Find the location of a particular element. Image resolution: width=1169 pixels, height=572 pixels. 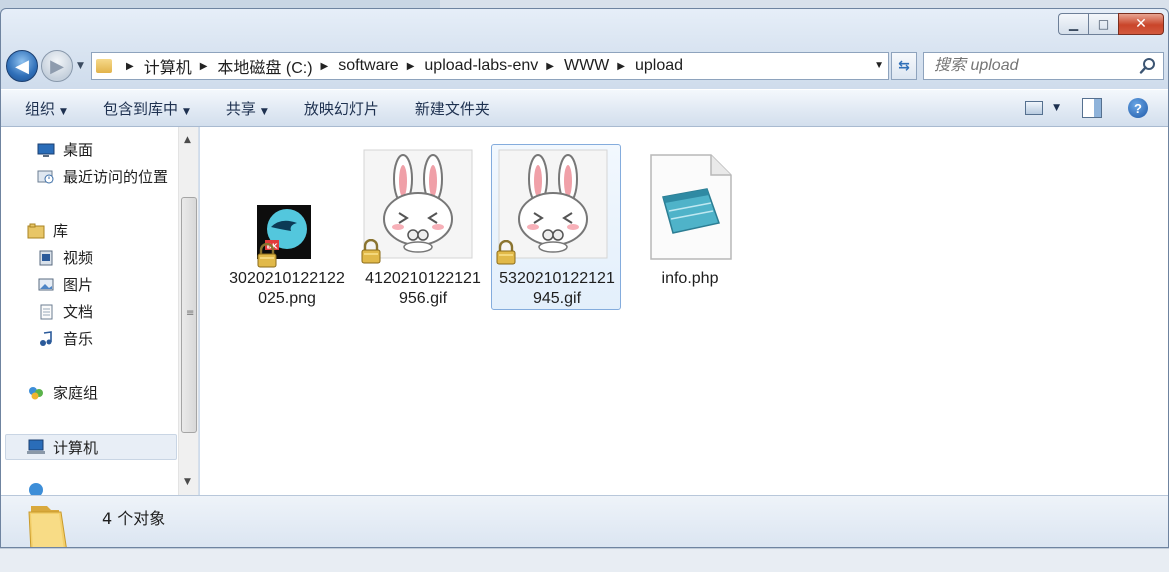

nav-item-label: 计算机 is located at coordinates (76, 447).